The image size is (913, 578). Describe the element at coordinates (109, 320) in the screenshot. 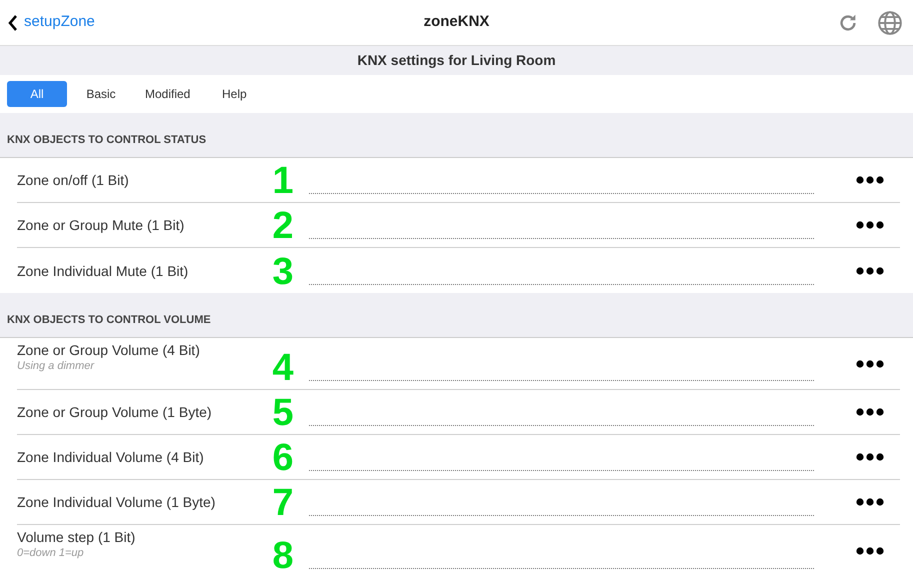

I see `section-header: KNX OBJECTS TO CONTROL VOLUME` at that location.